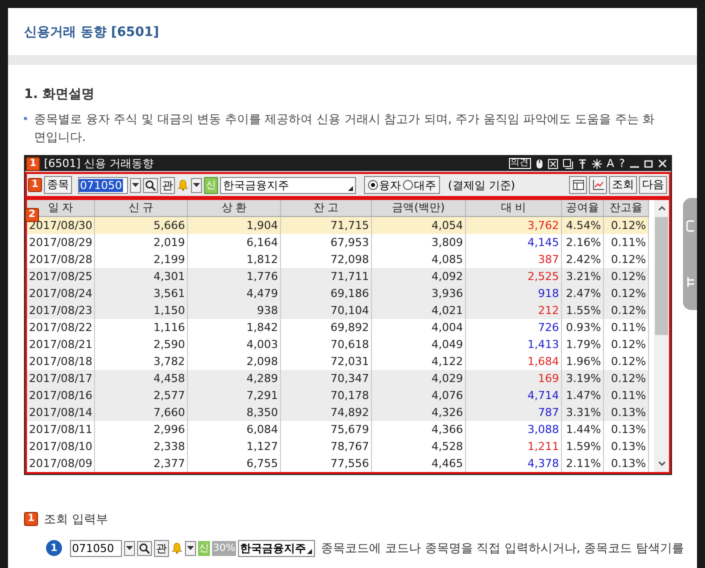 This screenshot has width=705, height=568. Describe the element at coordinates (648, 163) in the screenshot. I see `maximize-icon` at that location.